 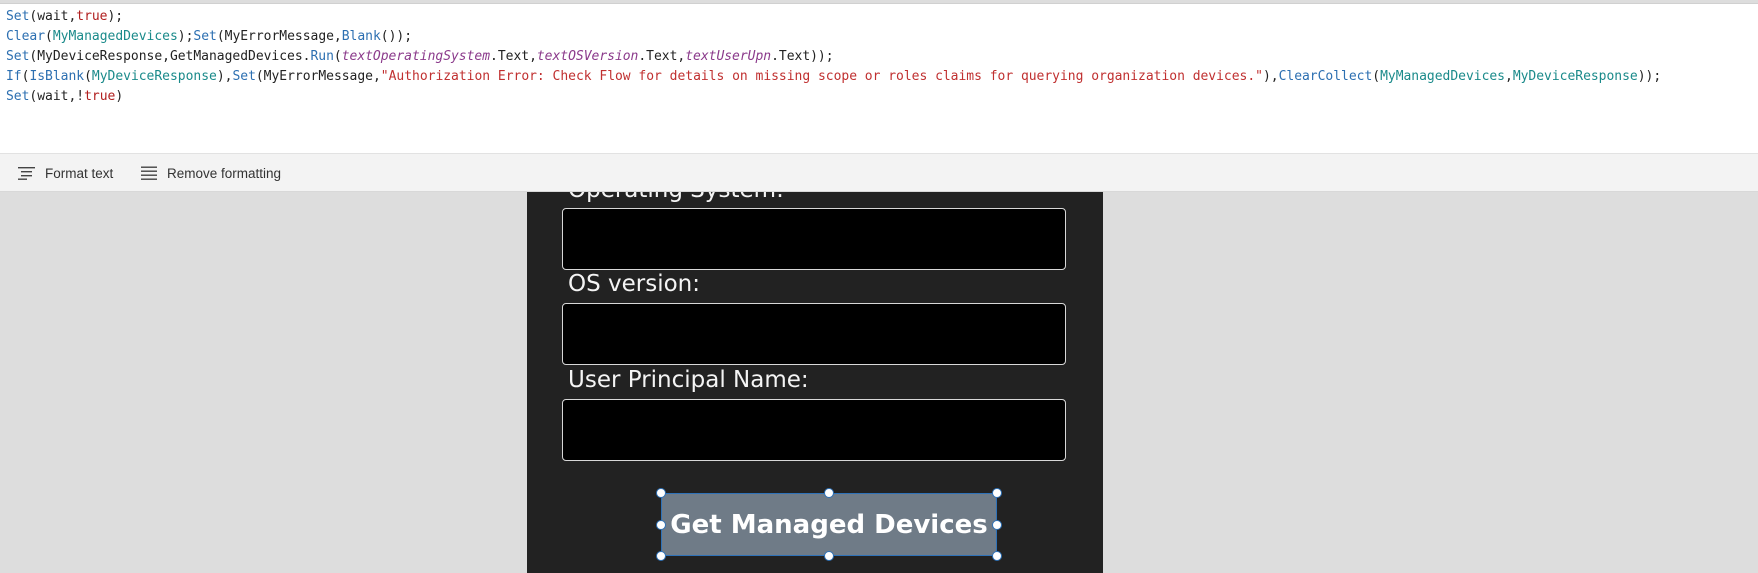 What do you see at coordinates (661, 556) in the screenshot?
I see `selection-handle-bottom-left` at bounding box center [661, 556].